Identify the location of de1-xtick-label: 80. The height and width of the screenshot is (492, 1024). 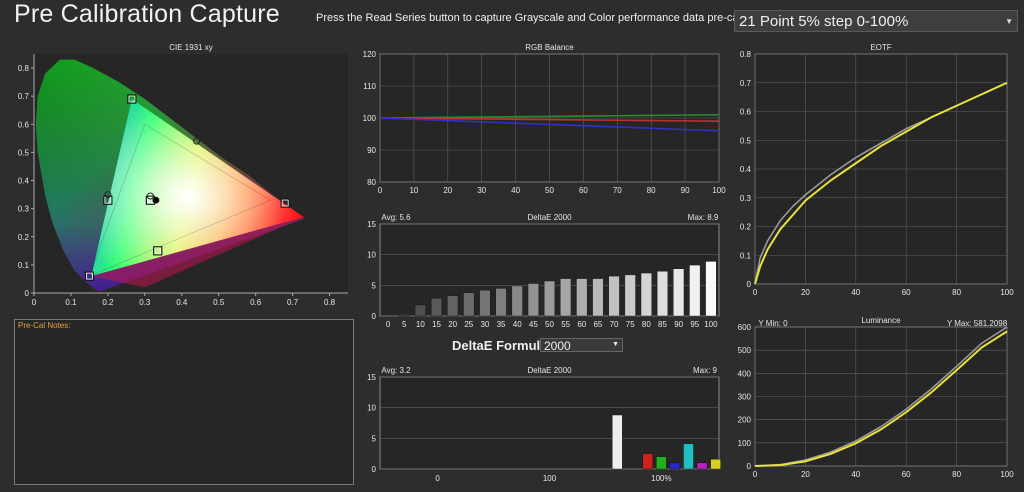
(646, 324).